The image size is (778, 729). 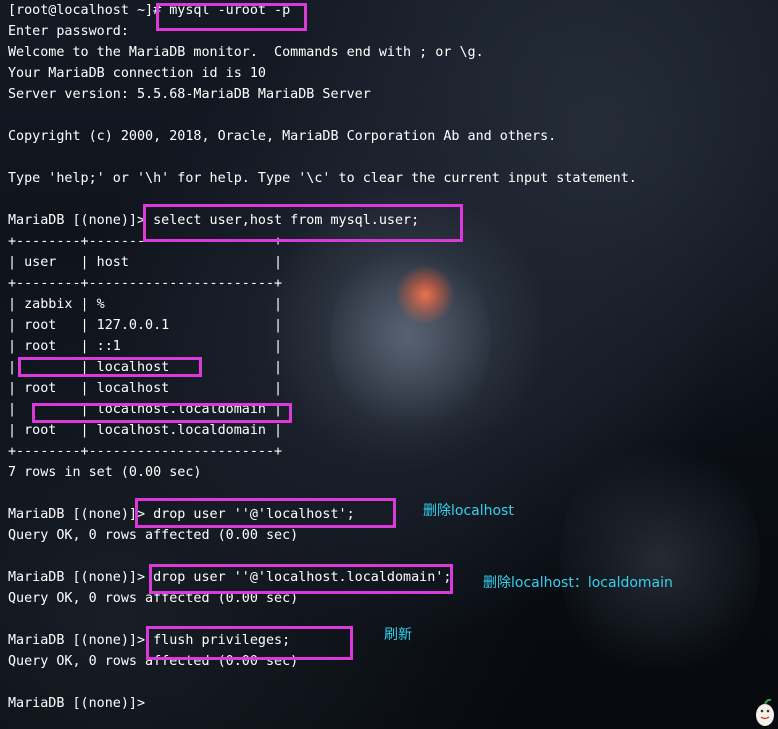 What do you see at coordinates (145, 304) in the screenshot?
I see `terminal-line: | zabbix | % |` at bounding box center [145, 304].